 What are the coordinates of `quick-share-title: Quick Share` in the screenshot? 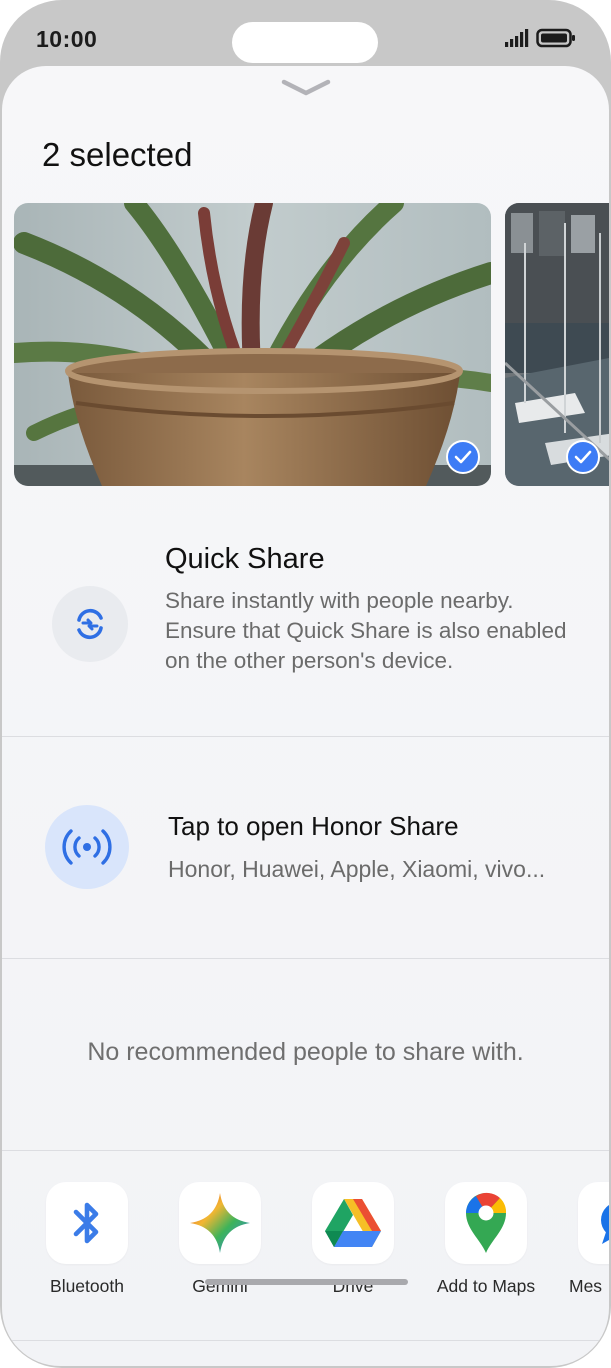 It's located at (245, 559).